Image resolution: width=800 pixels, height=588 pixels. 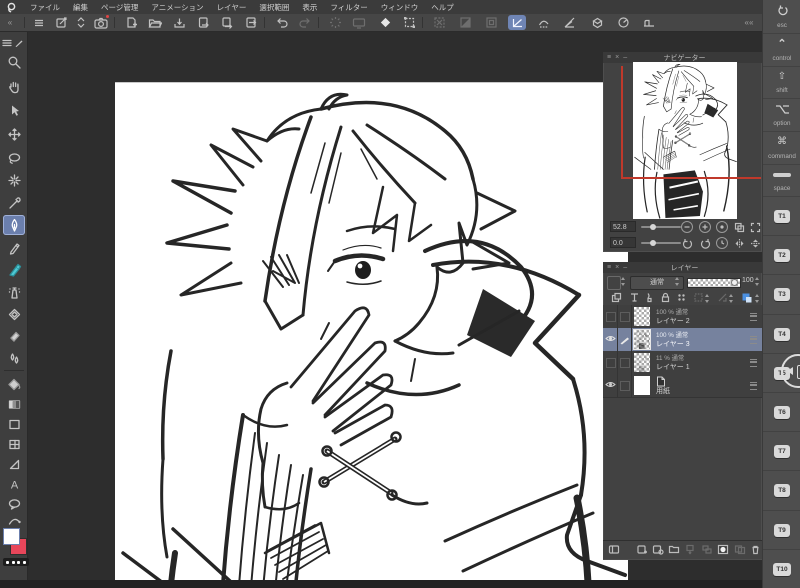 I want to click on menu-file: ファイル, so click(x=45, y=7).